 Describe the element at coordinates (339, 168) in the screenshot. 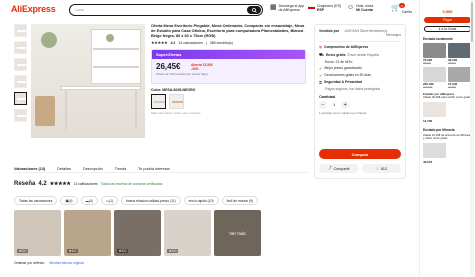

I see `share-button: ⤴ Compartir` at that location.